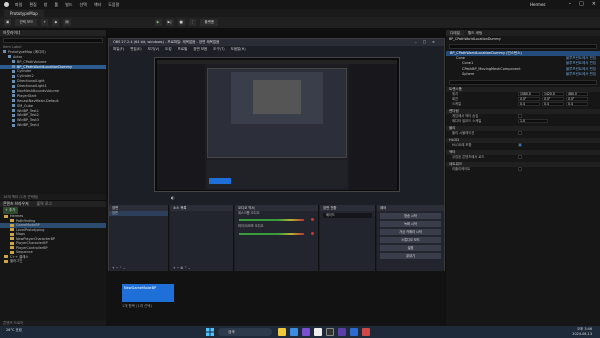 This screenshot has height=338, width=600. What do you see at coordinates (168, 49) in the screenshot?
I see `obs-menu-docks: 도킹` at bounding box center [168, 49].